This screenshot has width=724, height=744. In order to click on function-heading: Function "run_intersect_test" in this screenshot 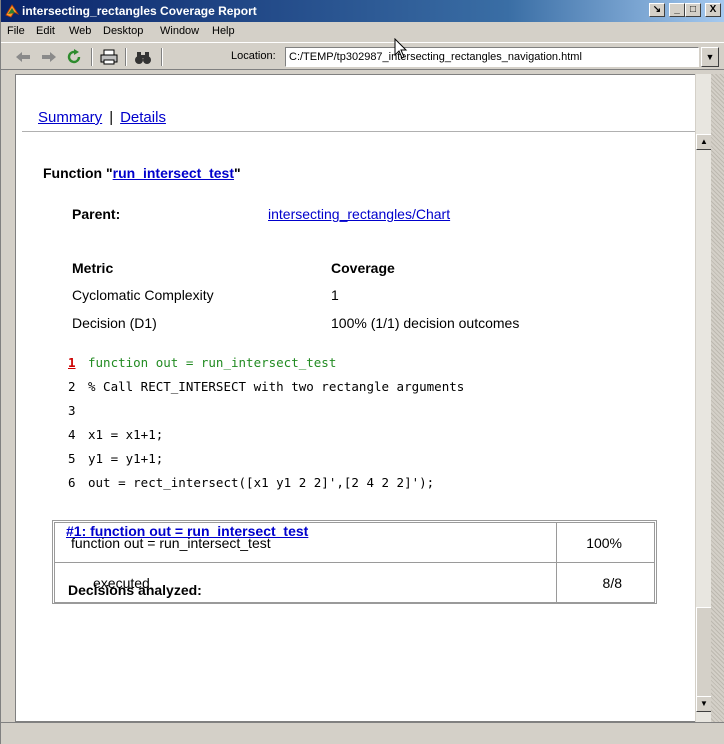, I will do `click(142, 173)`.